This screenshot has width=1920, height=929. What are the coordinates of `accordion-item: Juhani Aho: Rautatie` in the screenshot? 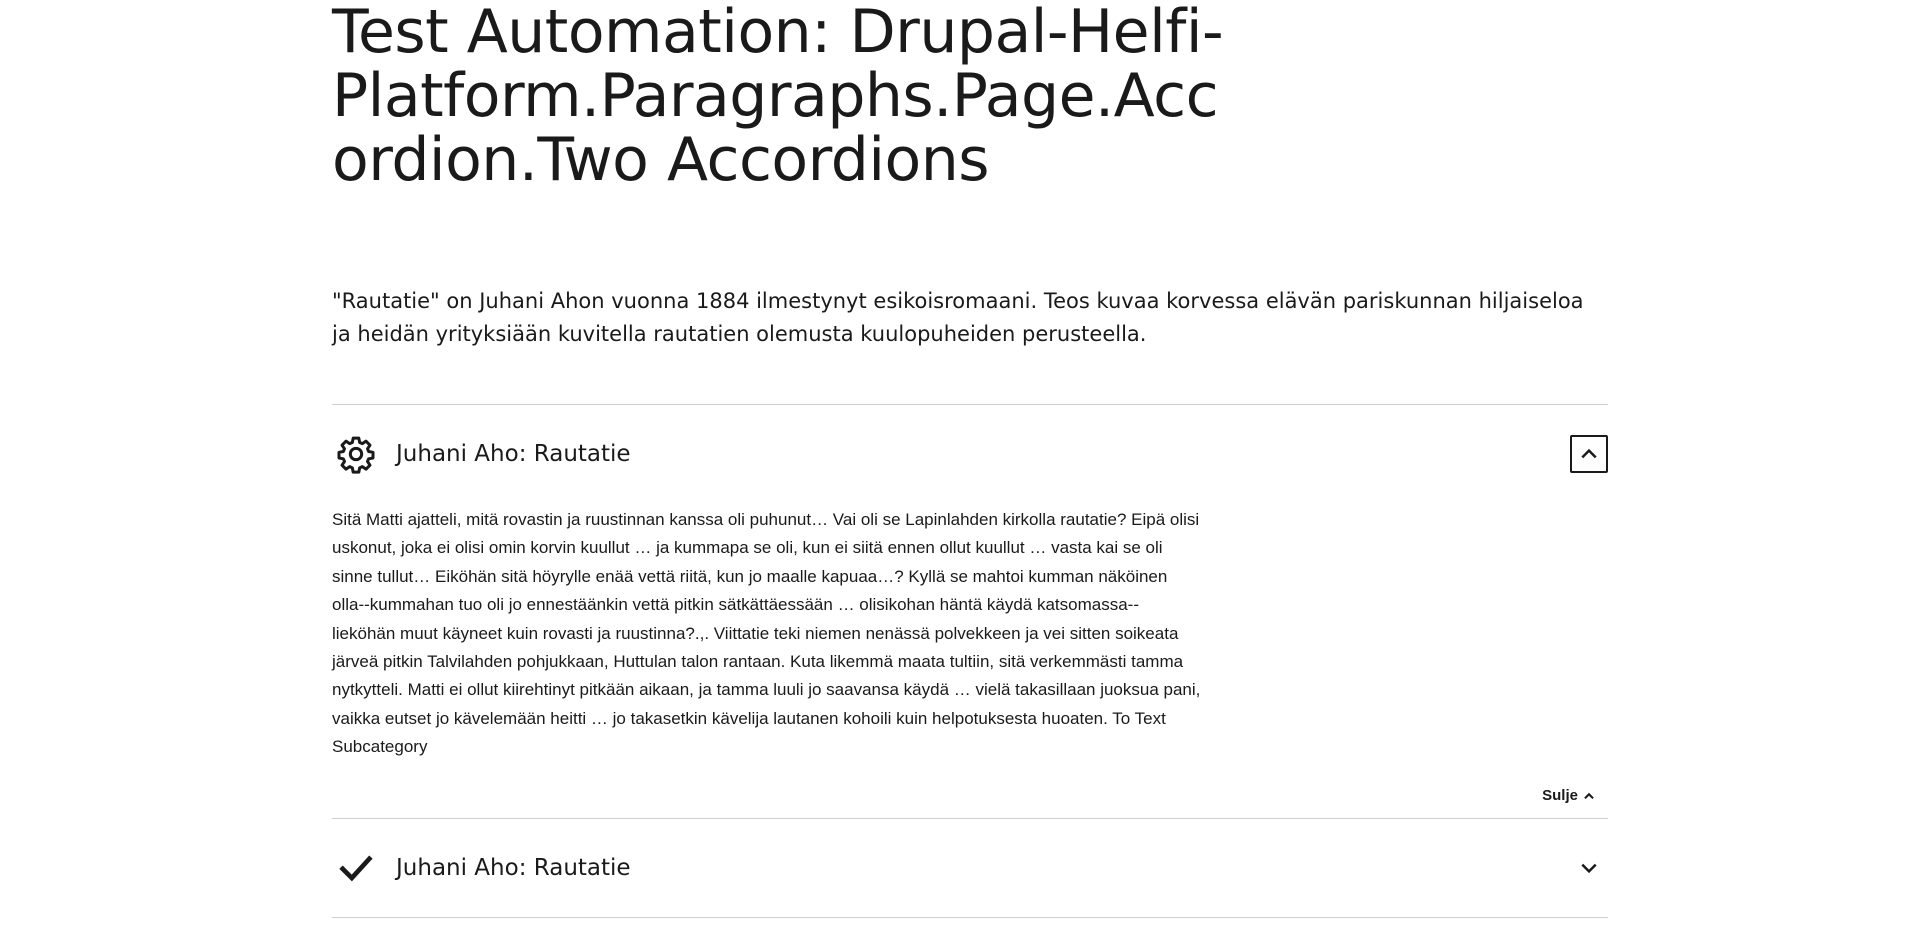 It's located at (970, 868).